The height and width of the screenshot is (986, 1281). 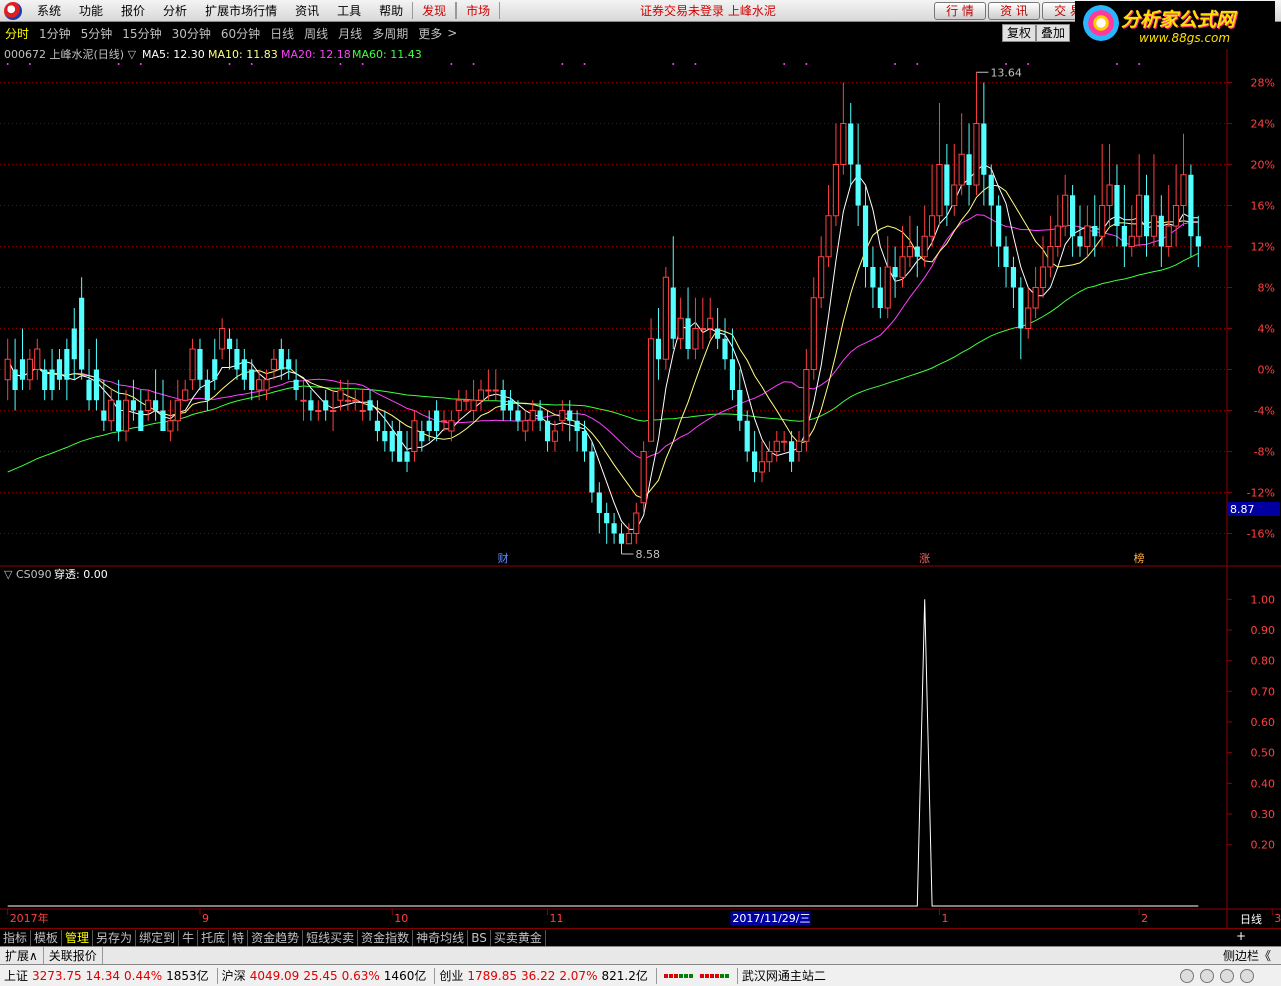 I want to click on period-daily: 日线, so click(x=282, y=33).